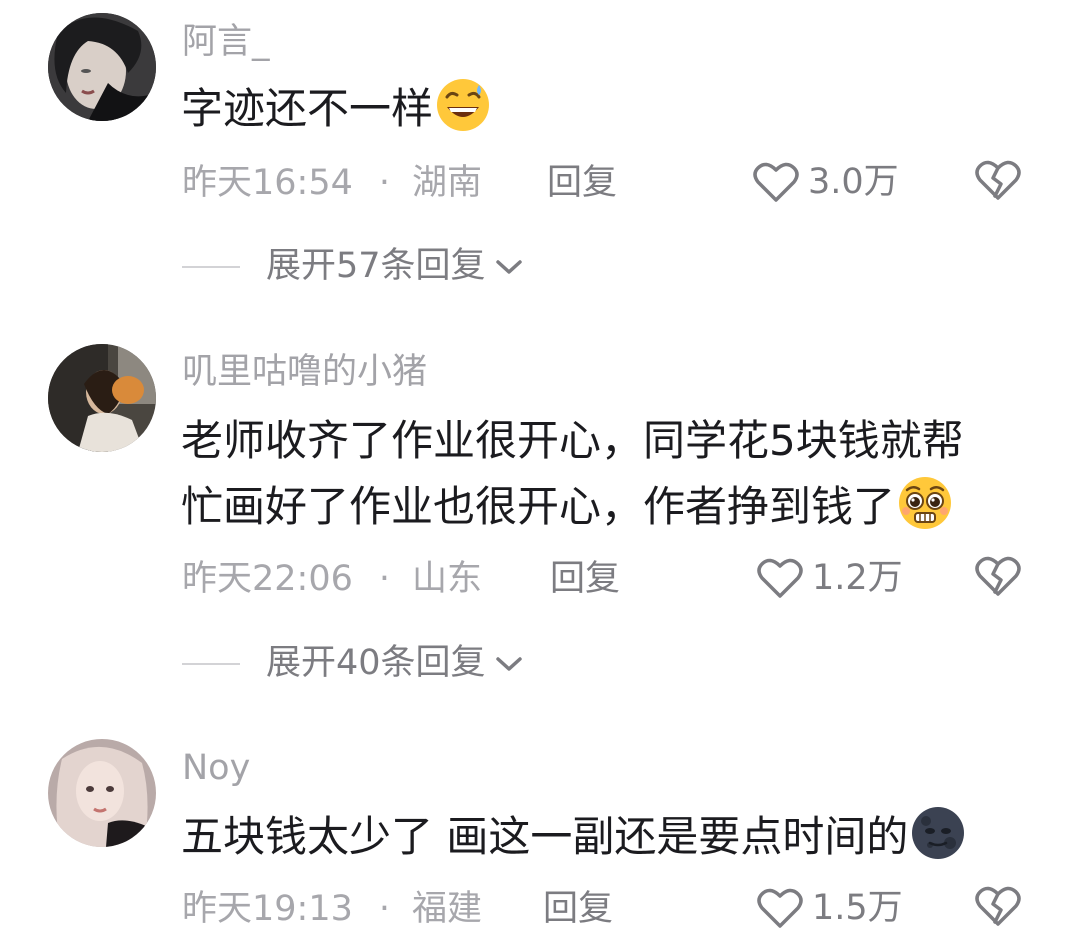 This screenshot has height=942, width=1080. I want to click on avatar, so click(102, 793).